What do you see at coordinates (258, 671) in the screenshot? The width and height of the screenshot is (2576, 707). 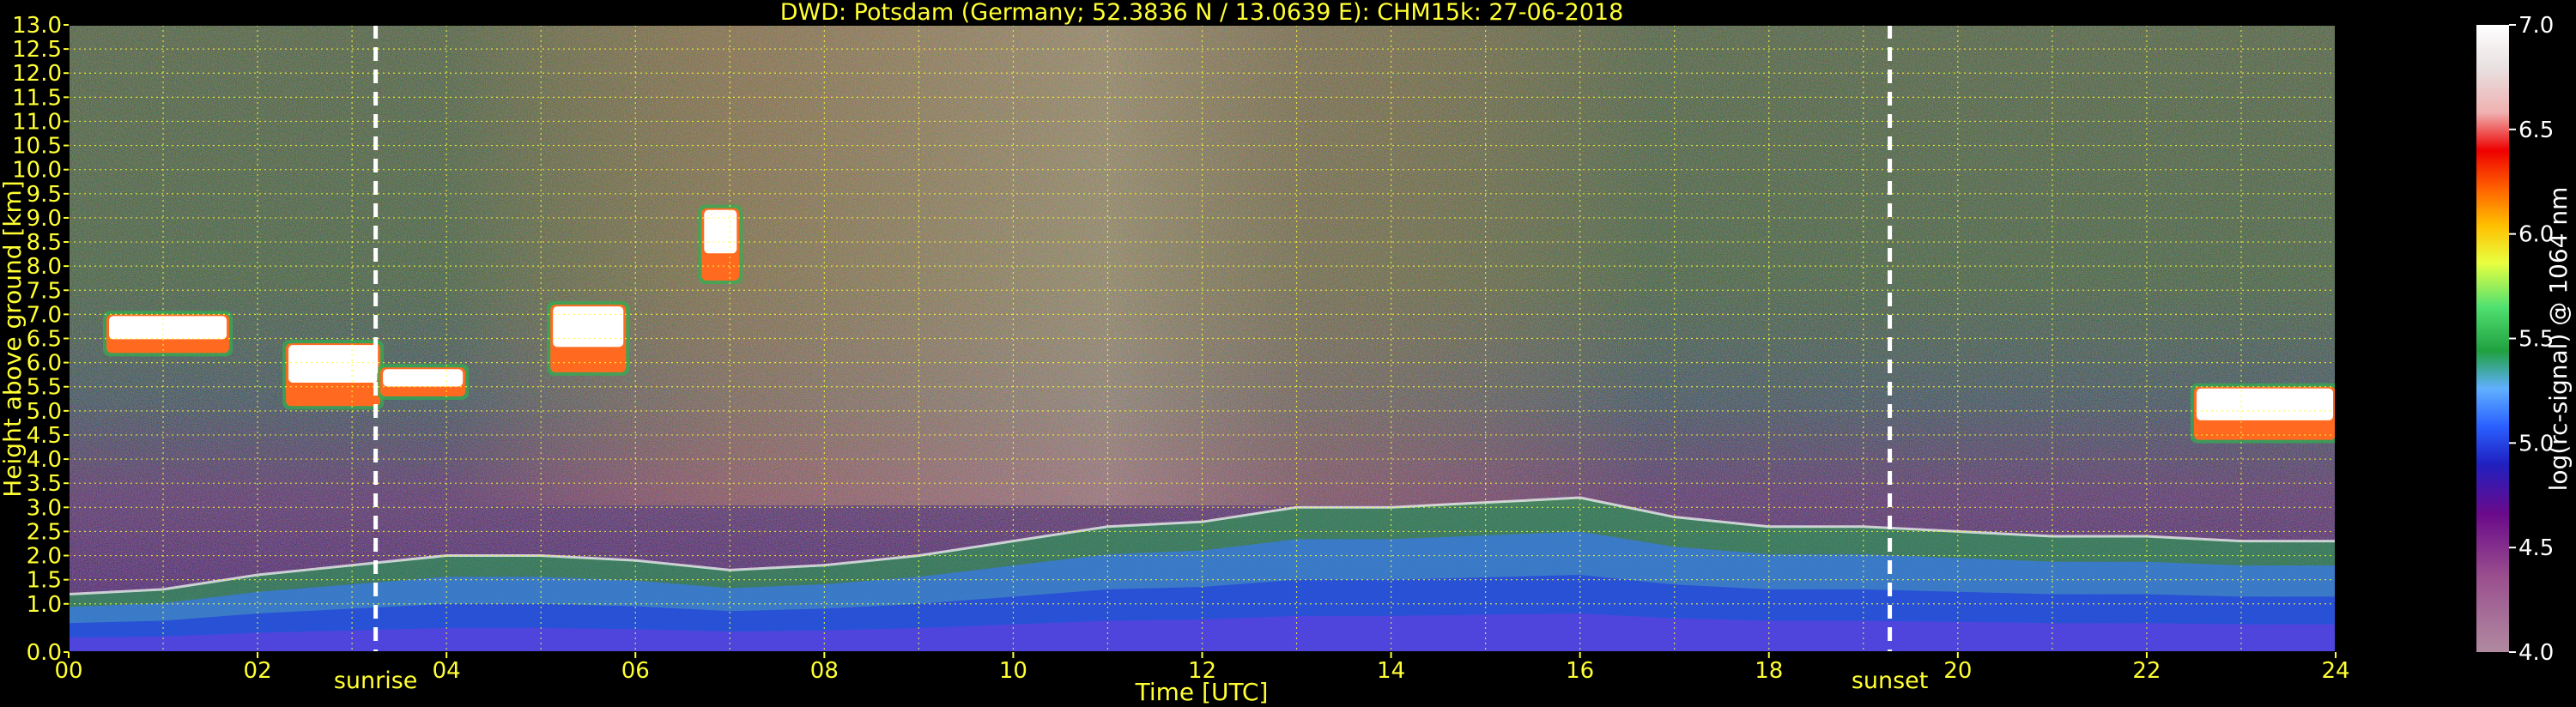 I see `x-tick-label: 02` at bounding box center [258, 671].